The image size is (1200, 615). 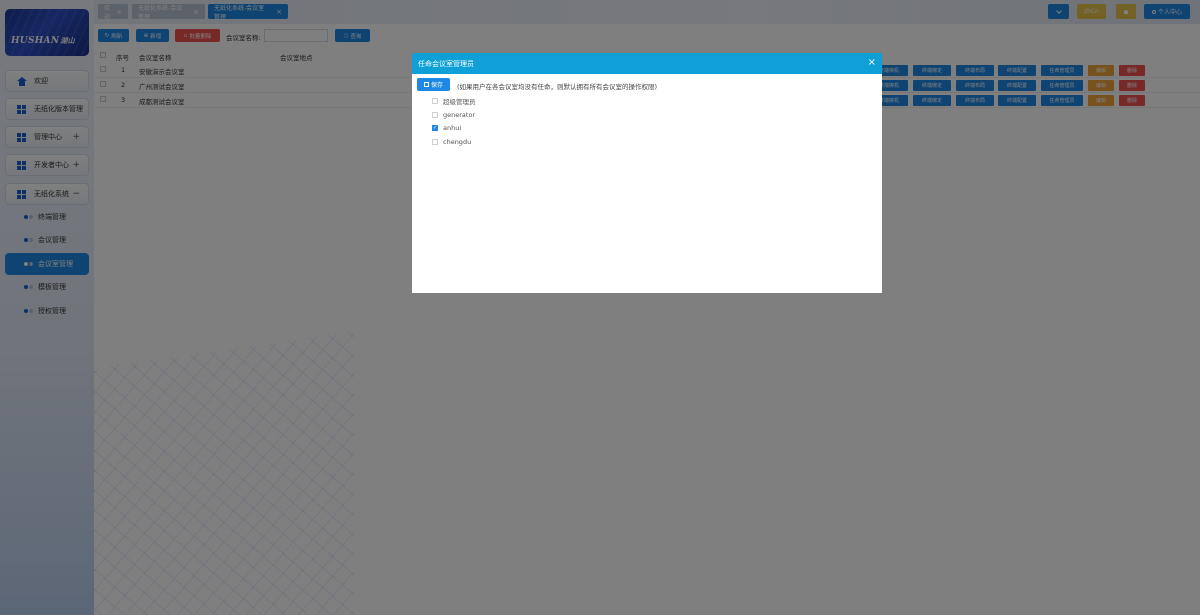 What do you see at coordinates (459, 115) in the screenshot?
I see `option-label: generator` at bounding box center [459, 115].